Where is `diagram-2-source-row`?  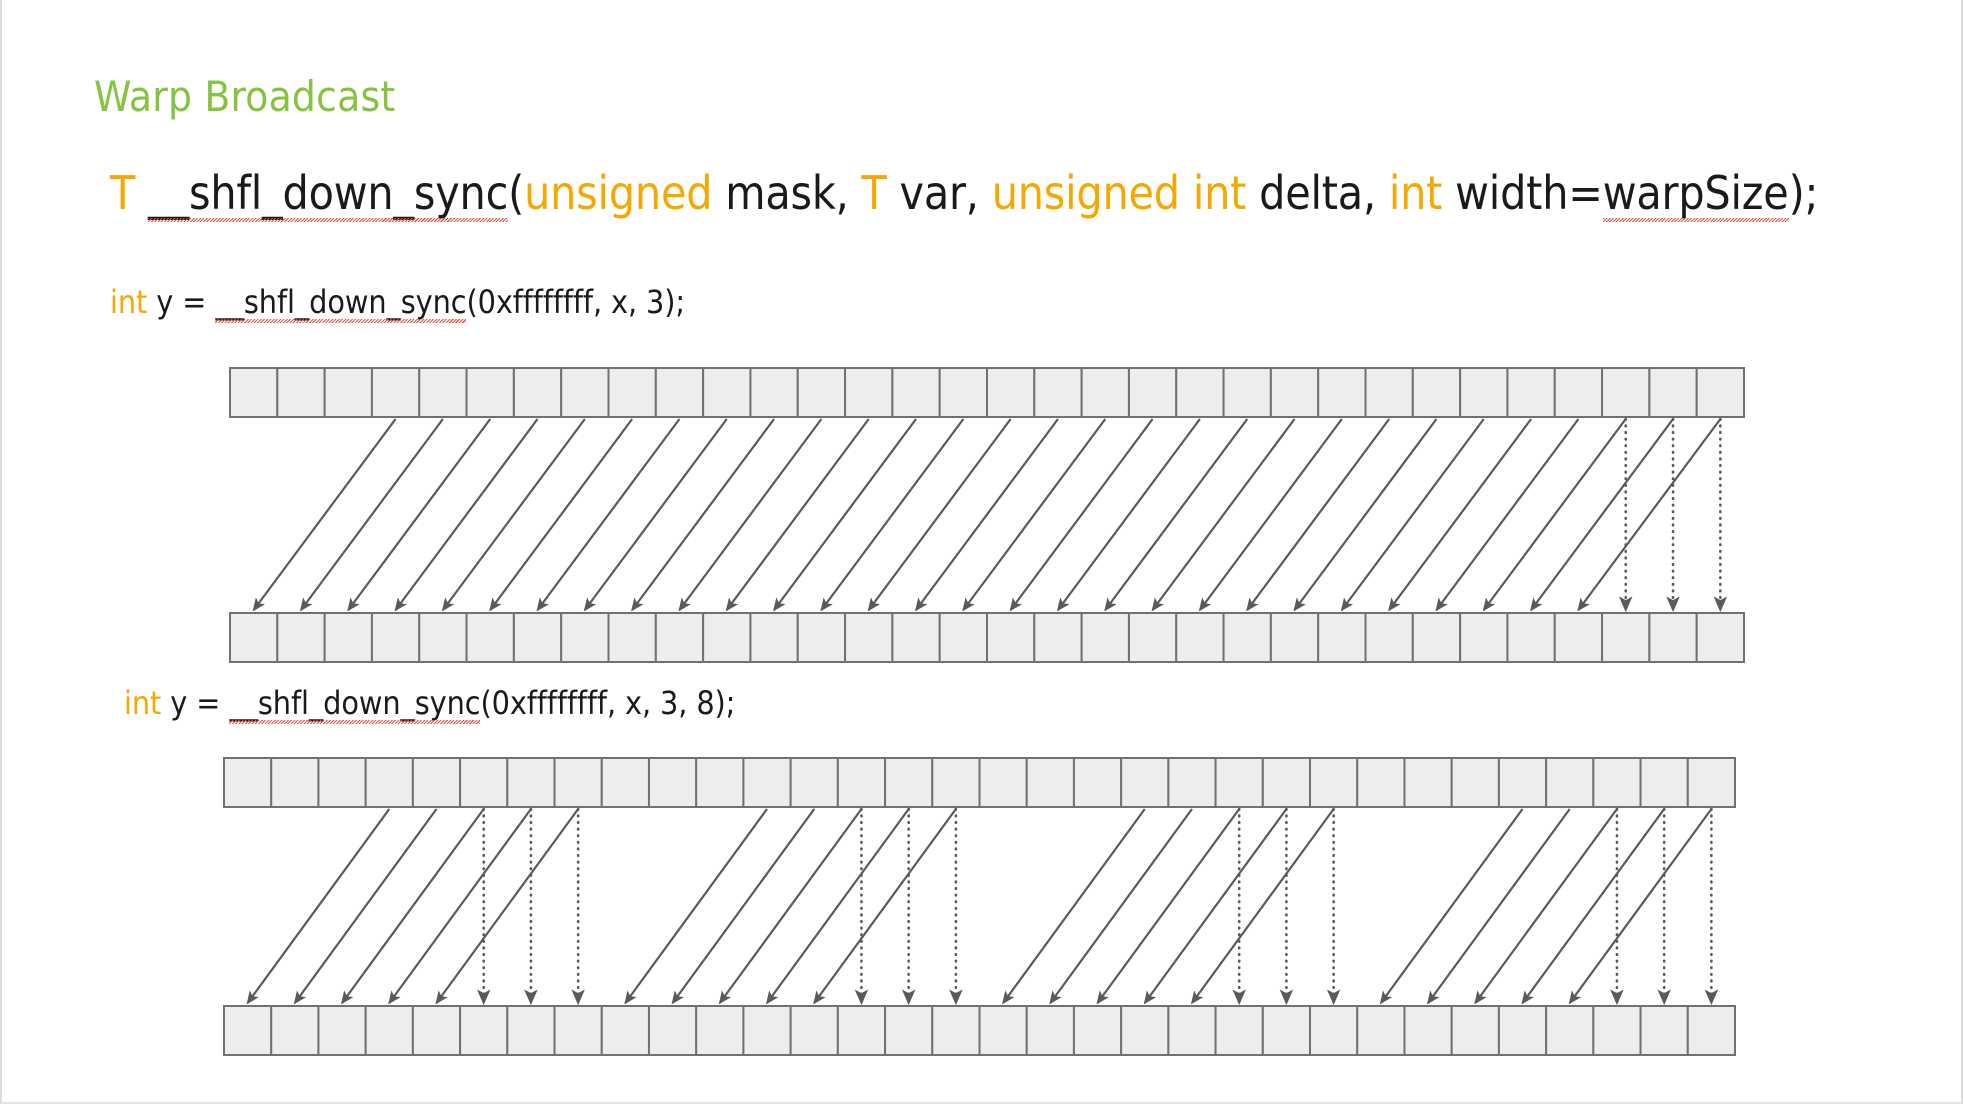 diagram-2-source-row is located at coordinates (980, 782).